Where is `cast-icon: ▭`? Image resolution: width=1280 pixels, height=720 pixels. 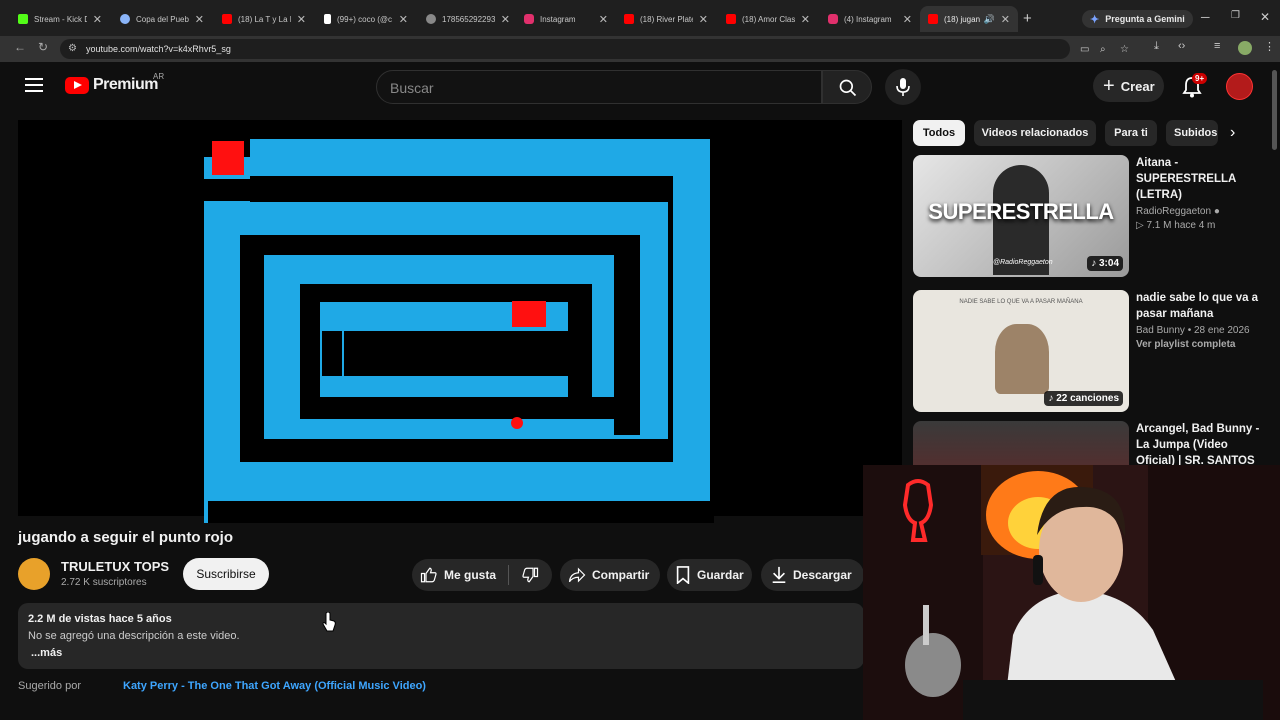 cast-icon: ▭ is located at coordinates (1084, 49).